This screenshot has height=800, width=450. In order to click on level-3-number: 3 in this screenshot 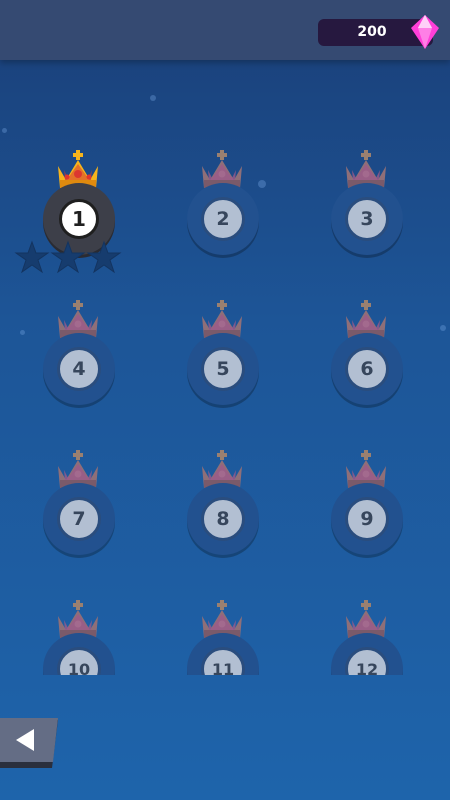, I will do `click(367, 219)`.